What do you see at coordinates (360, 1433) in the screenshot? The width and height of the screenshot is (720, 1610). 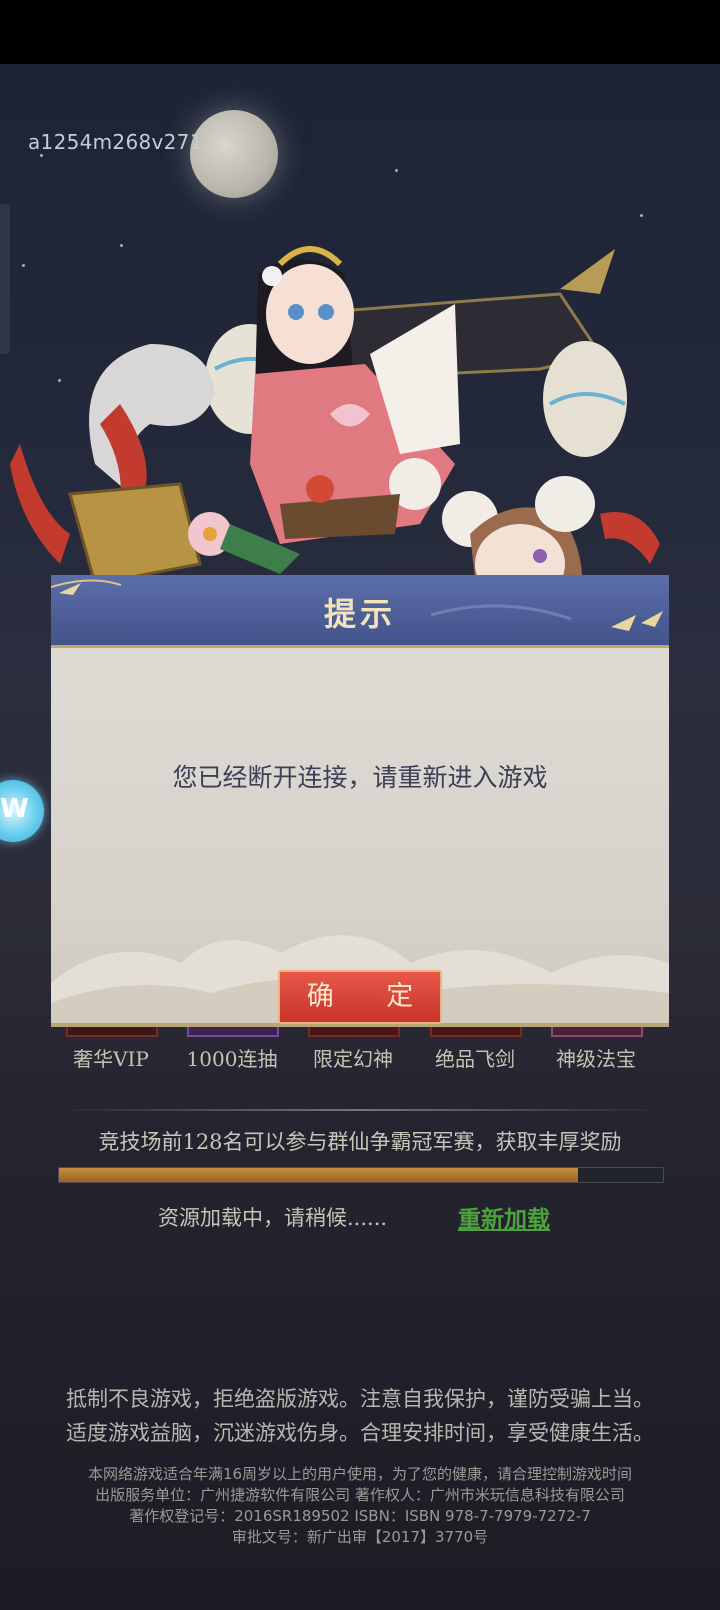 I see `health-line: 适度游戏益脑，沉迷游戏伤身。合理安排时间，享受健康生活。` at bounding box center [360, 1433].